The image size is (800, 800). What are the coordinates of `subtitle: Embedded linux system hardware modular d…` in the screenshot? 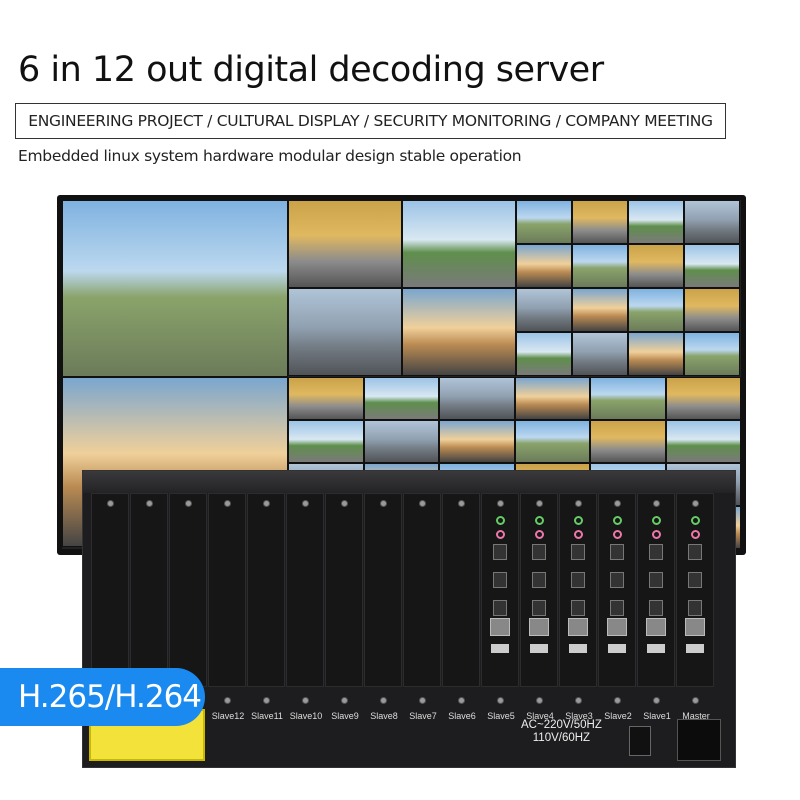 It's located at (270, 156).